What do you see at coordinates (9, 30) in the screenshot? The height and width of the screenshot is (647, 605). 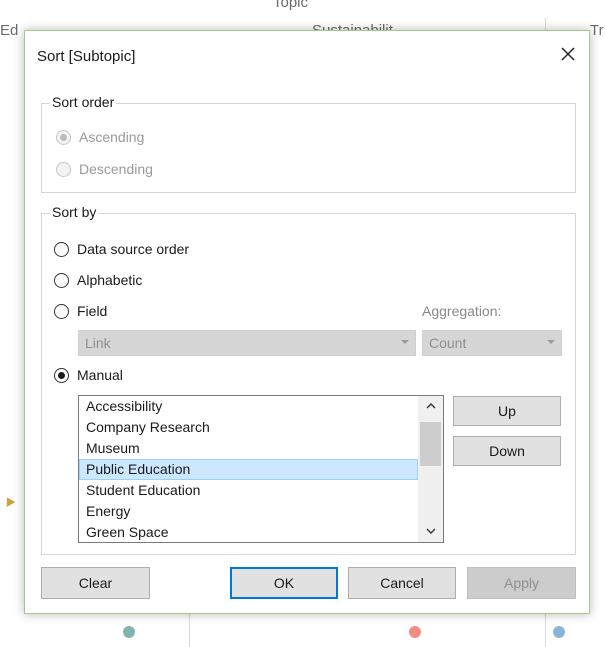 I see `column-header-left: Ed` at bounding box center [9, 30].